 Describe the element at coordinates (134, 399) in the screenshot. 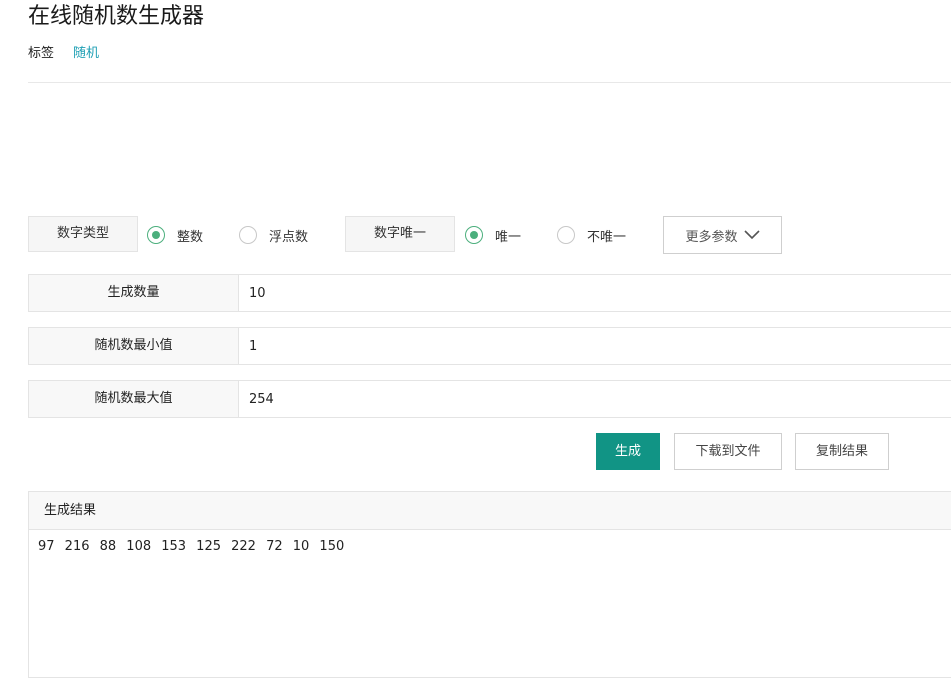

I see `max-label: 随机数最大值` at that location.